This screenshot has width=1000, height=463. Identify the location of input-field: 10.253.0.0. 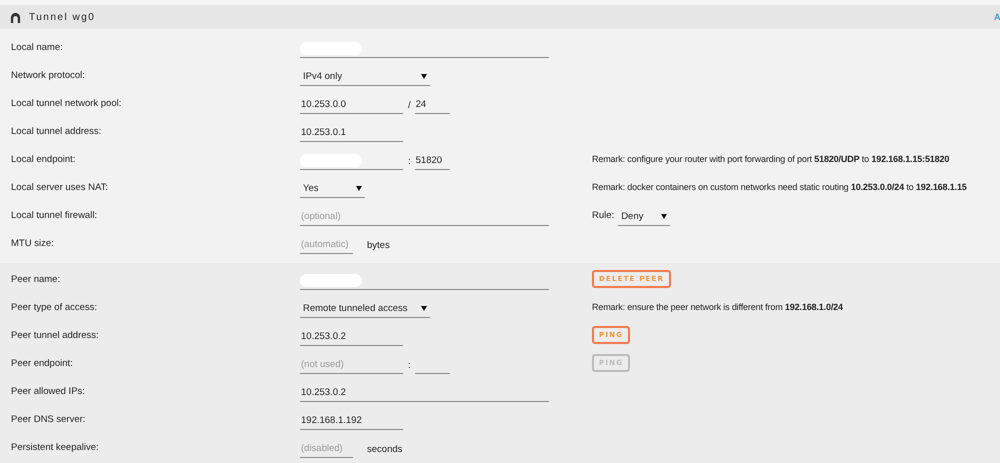
(351, 105).